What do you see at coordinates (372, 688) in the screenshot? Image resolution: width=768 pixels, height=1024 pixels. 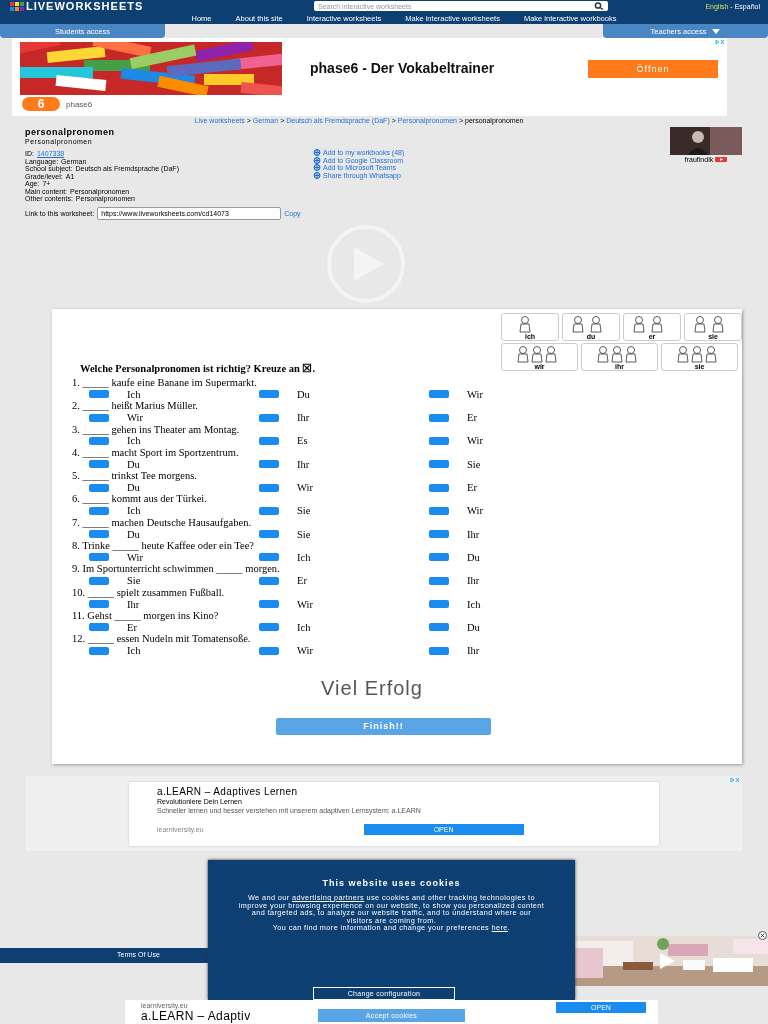 I see `closing-text: Viel Erfolg` at bounding box center [372, 688].